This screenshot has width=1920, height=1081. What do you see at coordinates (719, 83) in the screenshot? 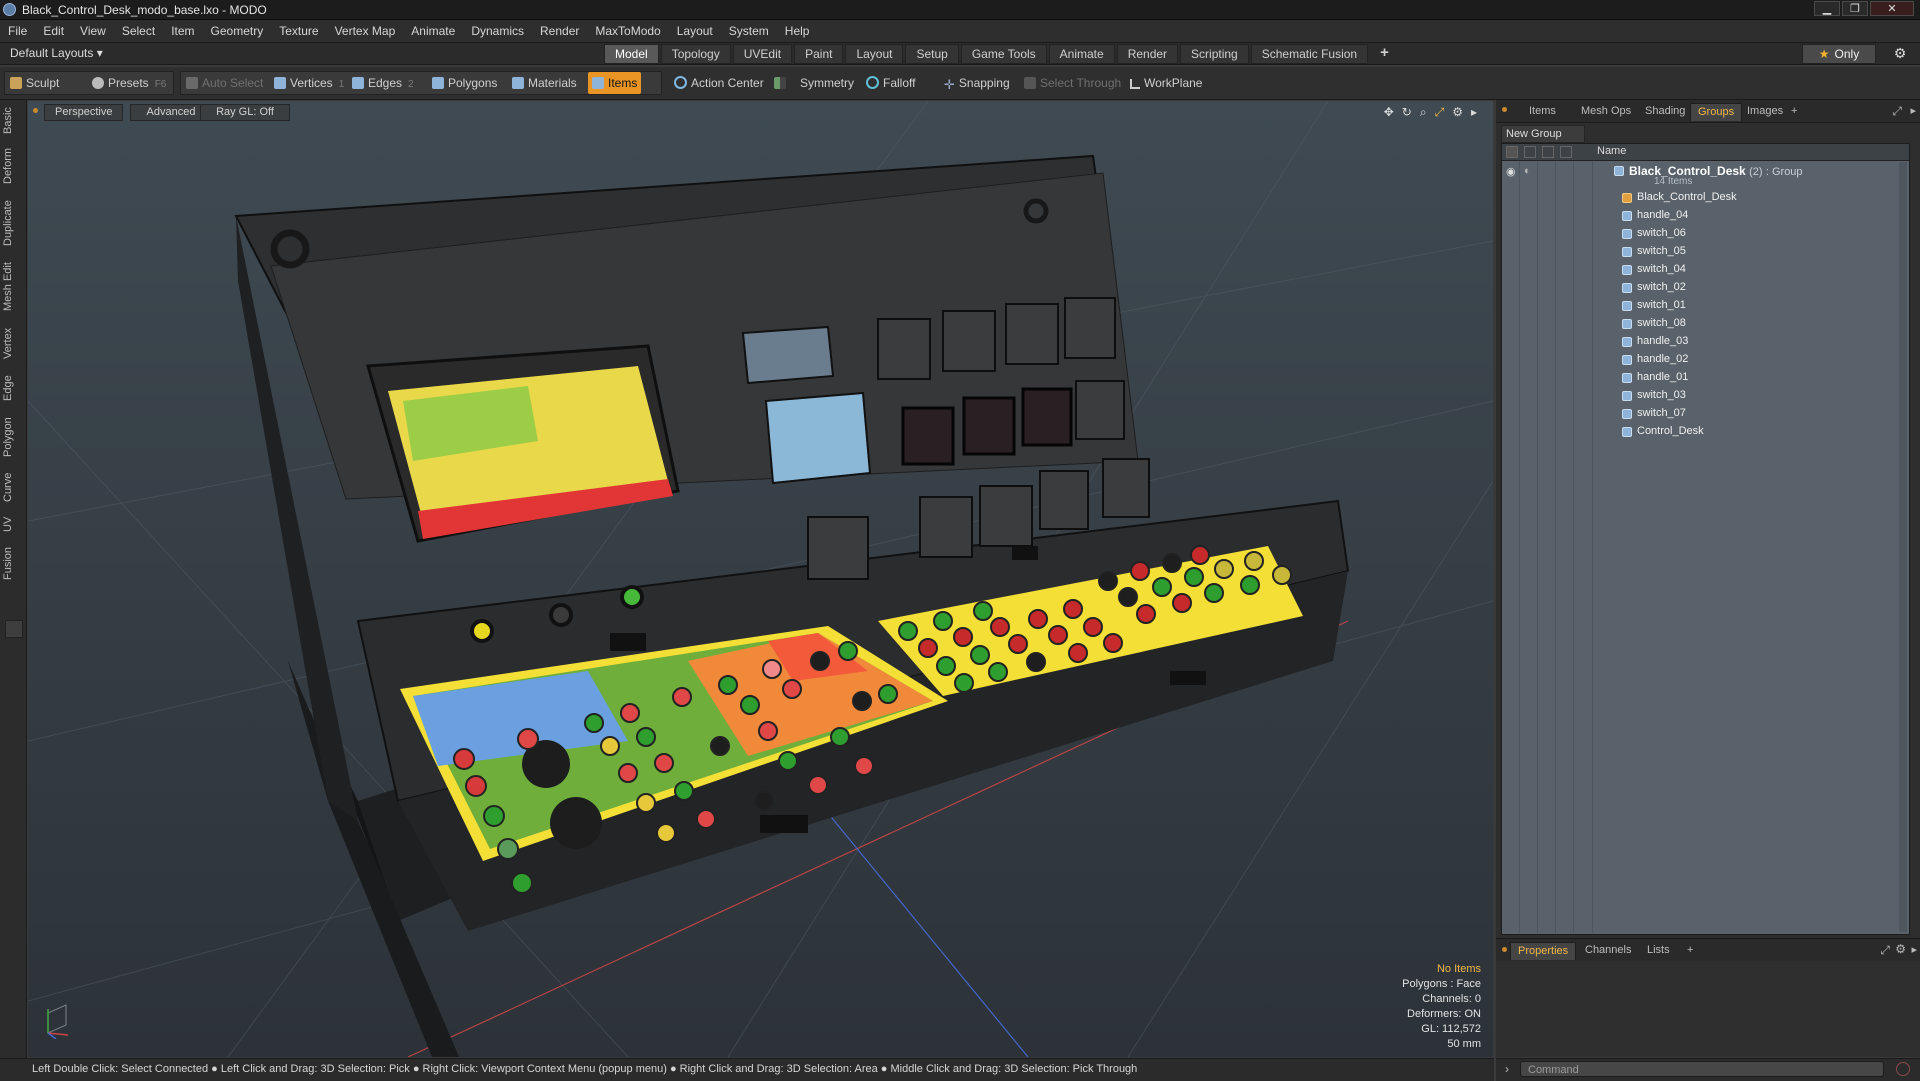
I see `action-center-button: Action Center` at bounding box center [719, 83].